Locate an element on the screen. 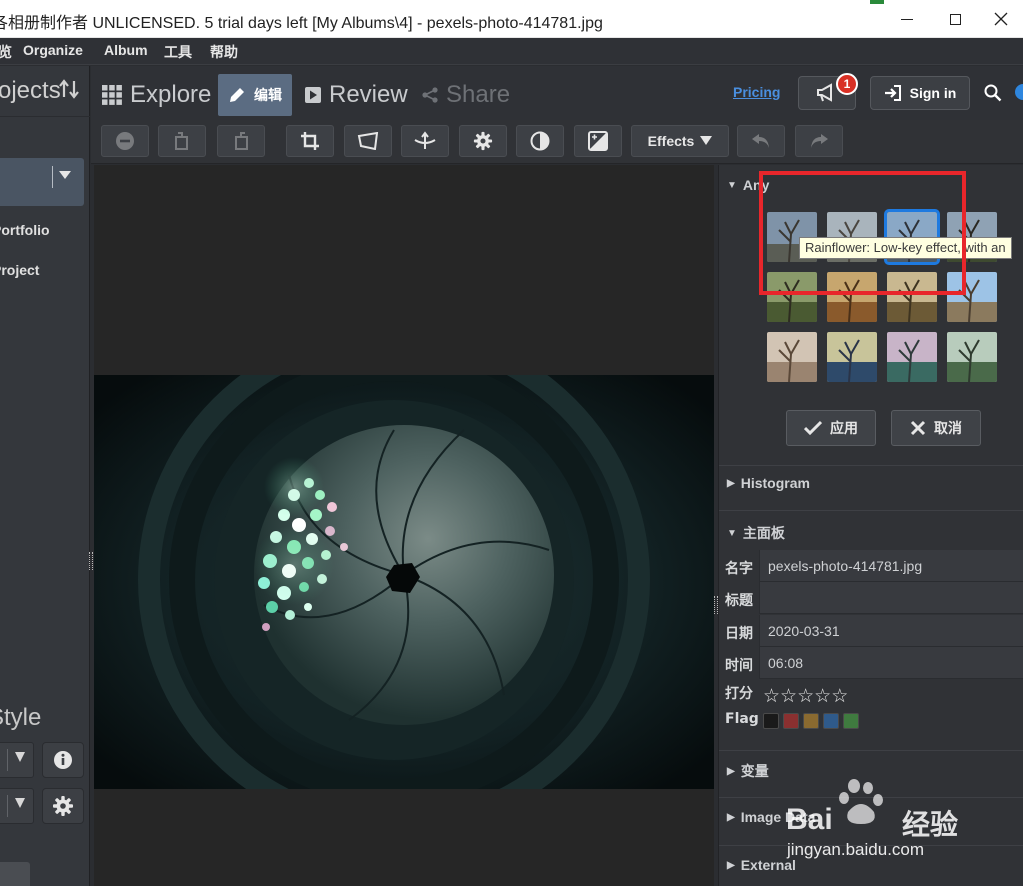  maximize-button is located at coordinates (955, 19).